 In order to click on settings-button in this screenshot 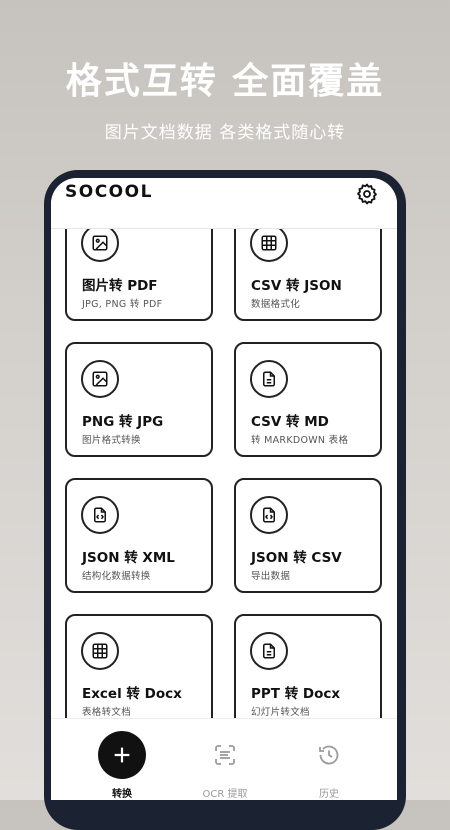, I will do `click(367, 194)`.